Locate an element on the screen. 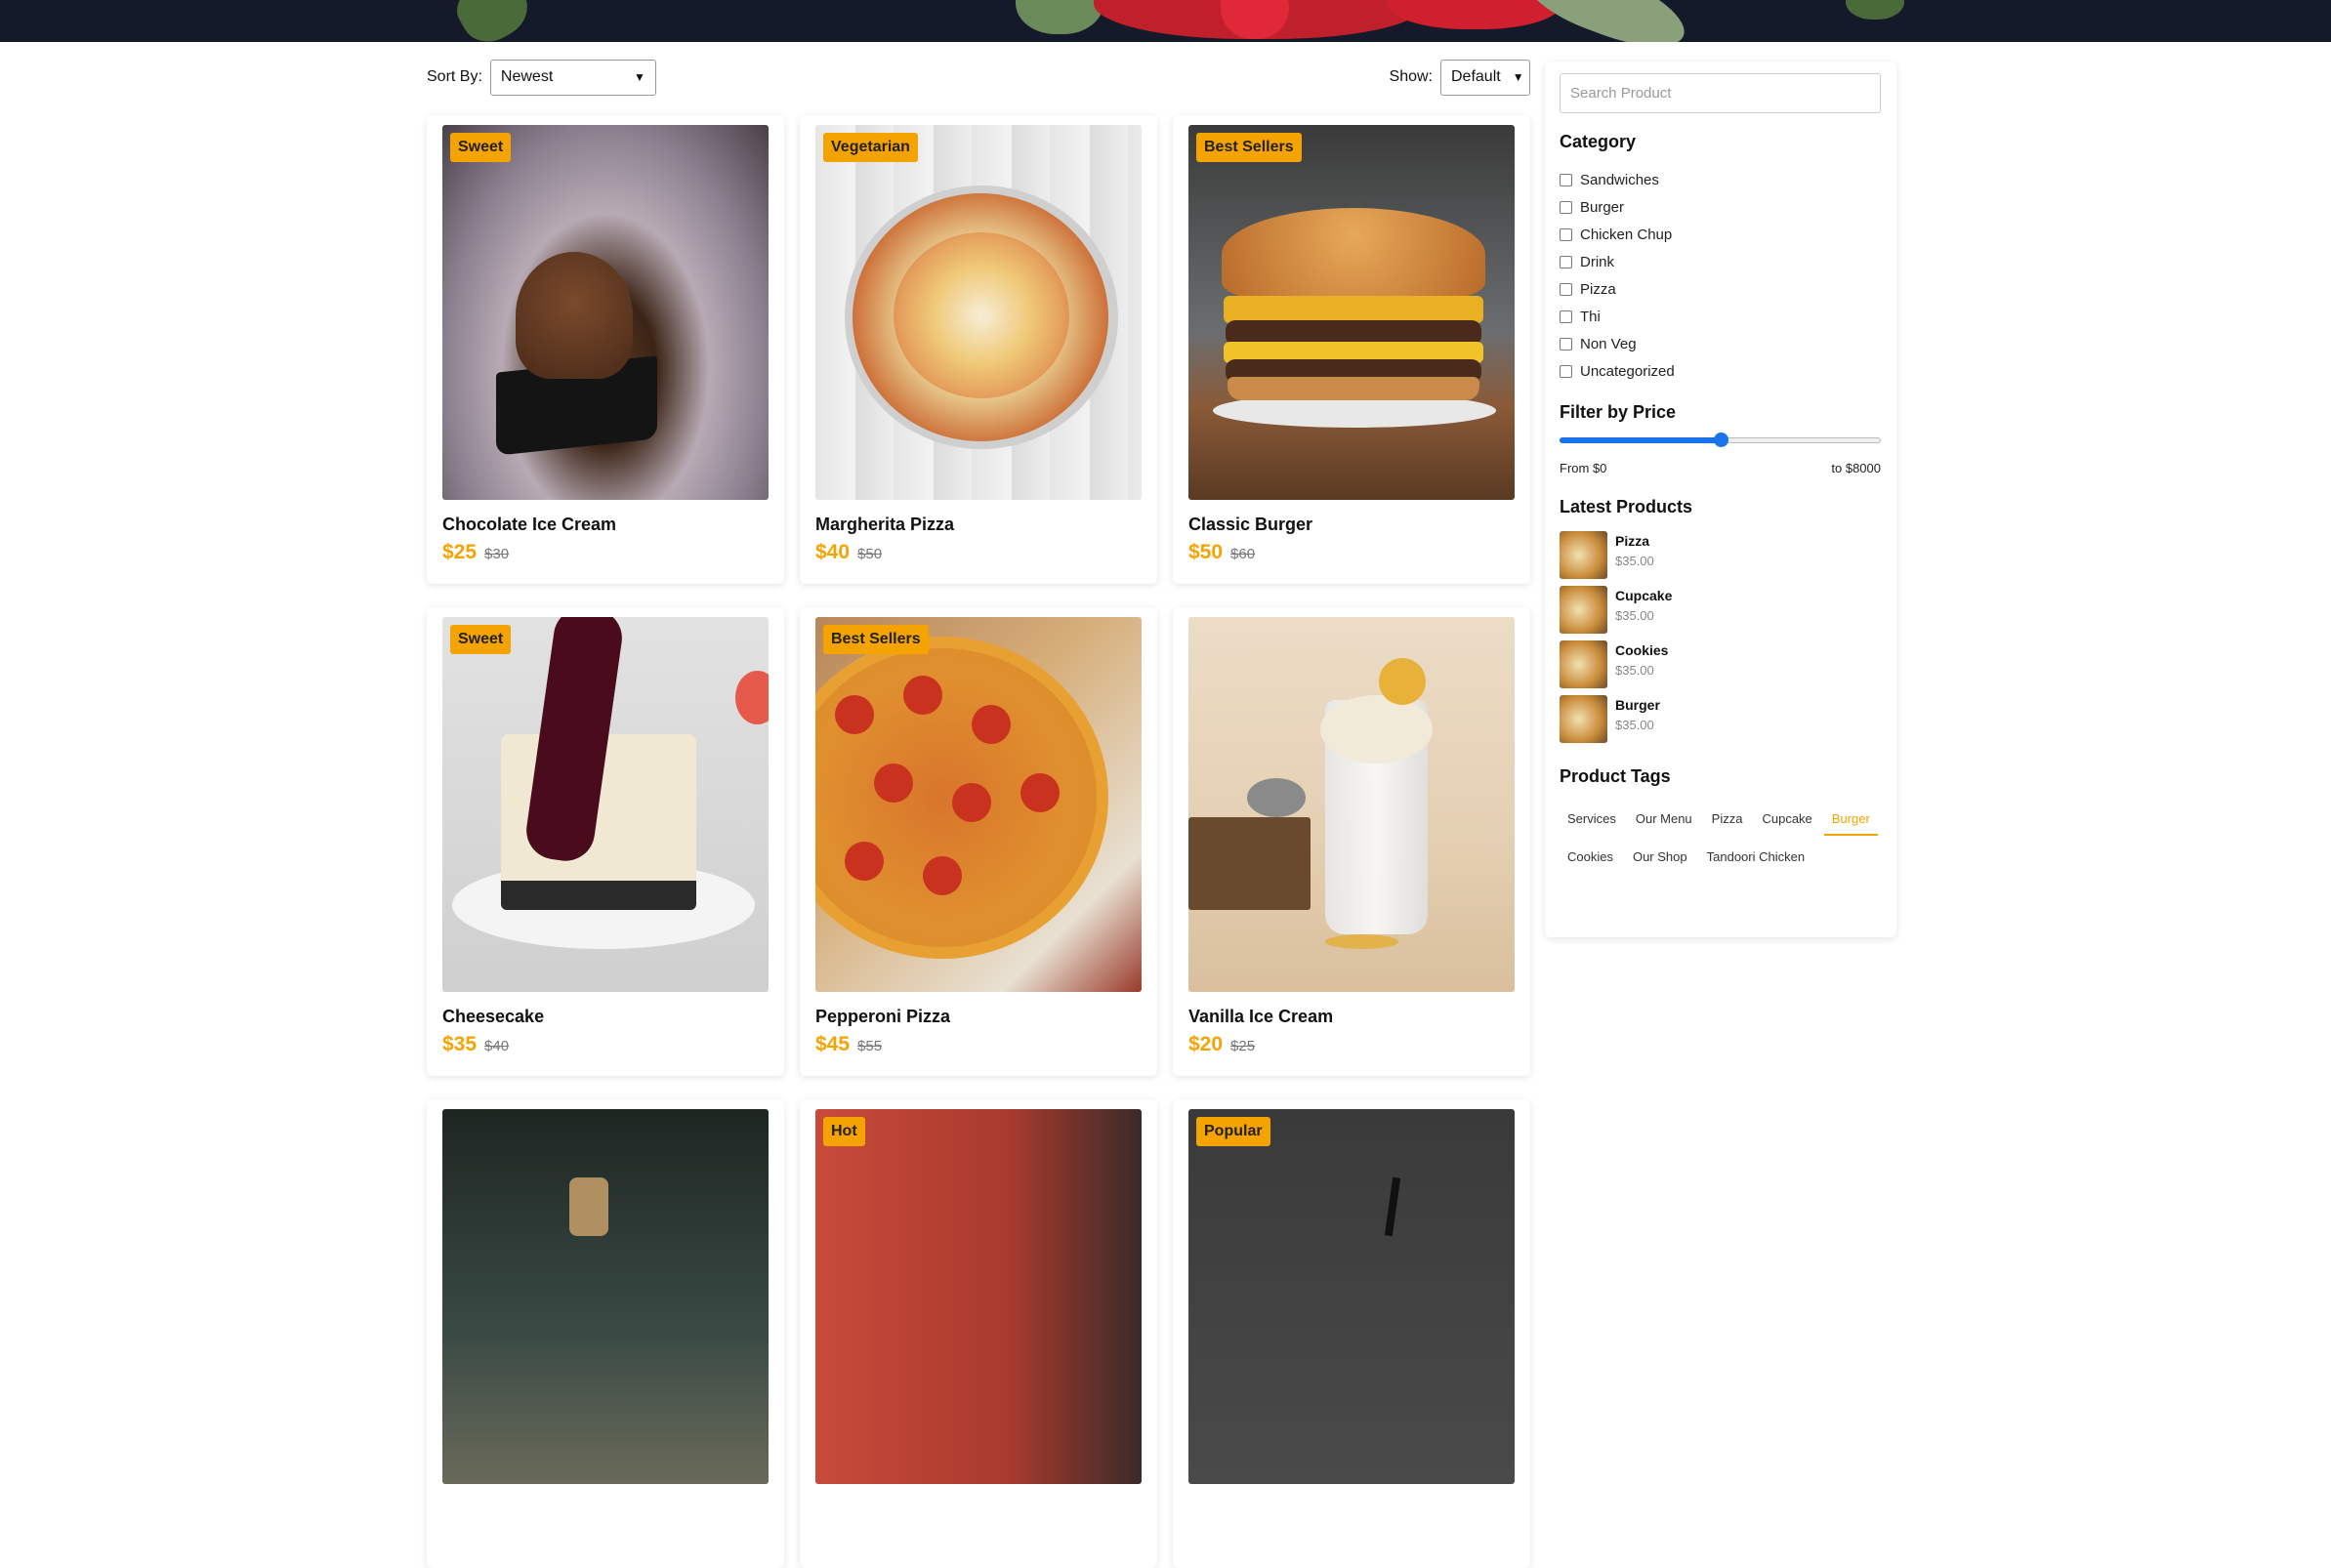  product-name: Margherita Pizza is located at coordinates (884, 525).